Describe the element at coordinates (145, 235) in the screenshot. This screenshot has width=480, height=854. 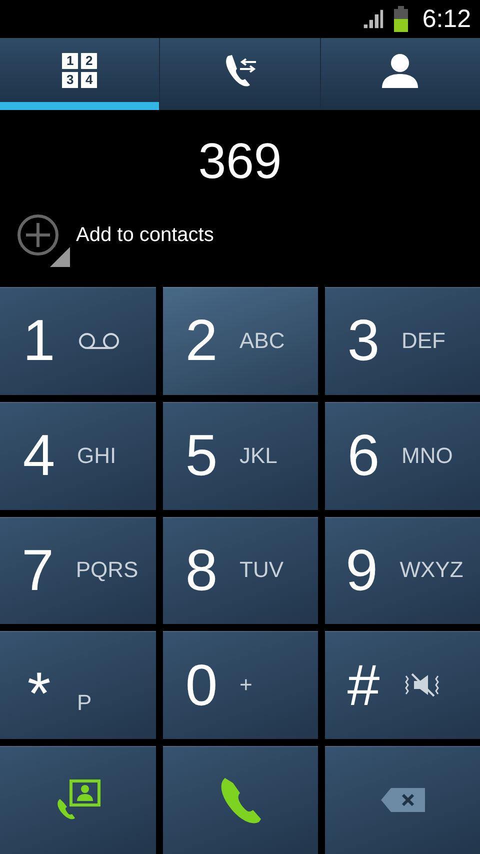
I see `add-to-contacts-link: Add to contacts` at that location.